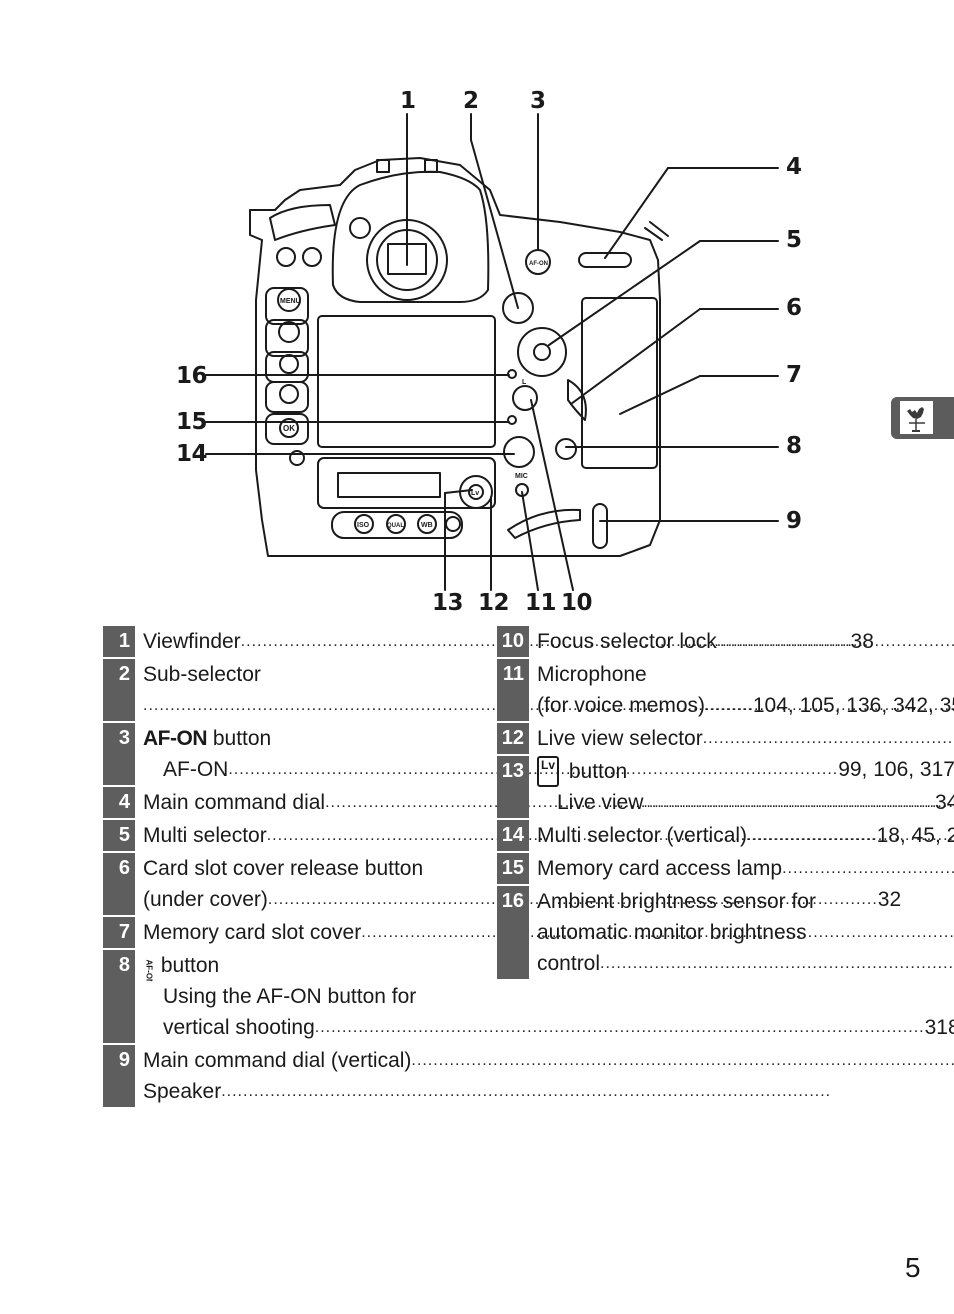 Image resolution: width=954 pixels, height=1314 pixels. What do you see at coordinates (283, 868) in the screenshot?
I see `legend-text: Card slot cover release button` at bounding box center [283, 868].